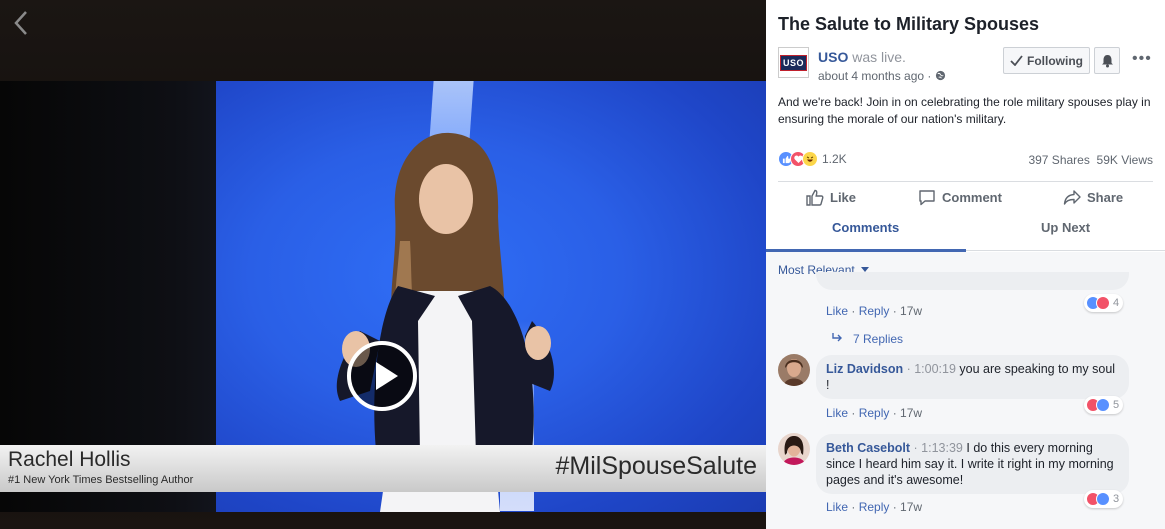 The image size is (1165, 529). What do you see at coordinates (1090, 160) in the screenshot?
I see `shares-views: 397 Shares 59K Views` at bounding box center [1090, 160].